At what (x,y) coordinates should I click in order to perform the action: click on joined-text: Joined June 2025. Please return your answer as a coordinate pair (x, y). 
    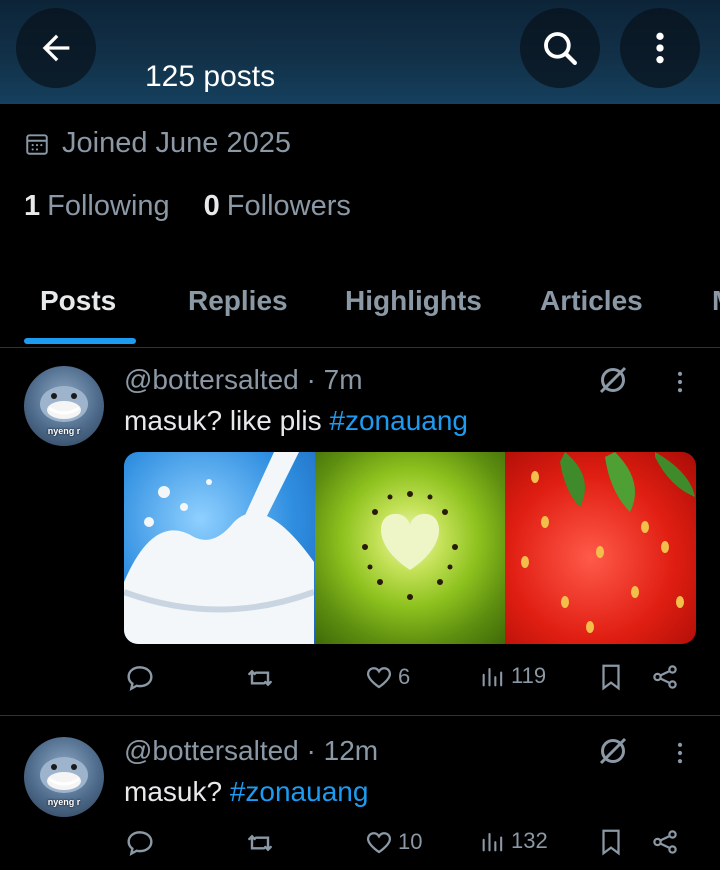
    Looking at the image, I should click on (176, 143).